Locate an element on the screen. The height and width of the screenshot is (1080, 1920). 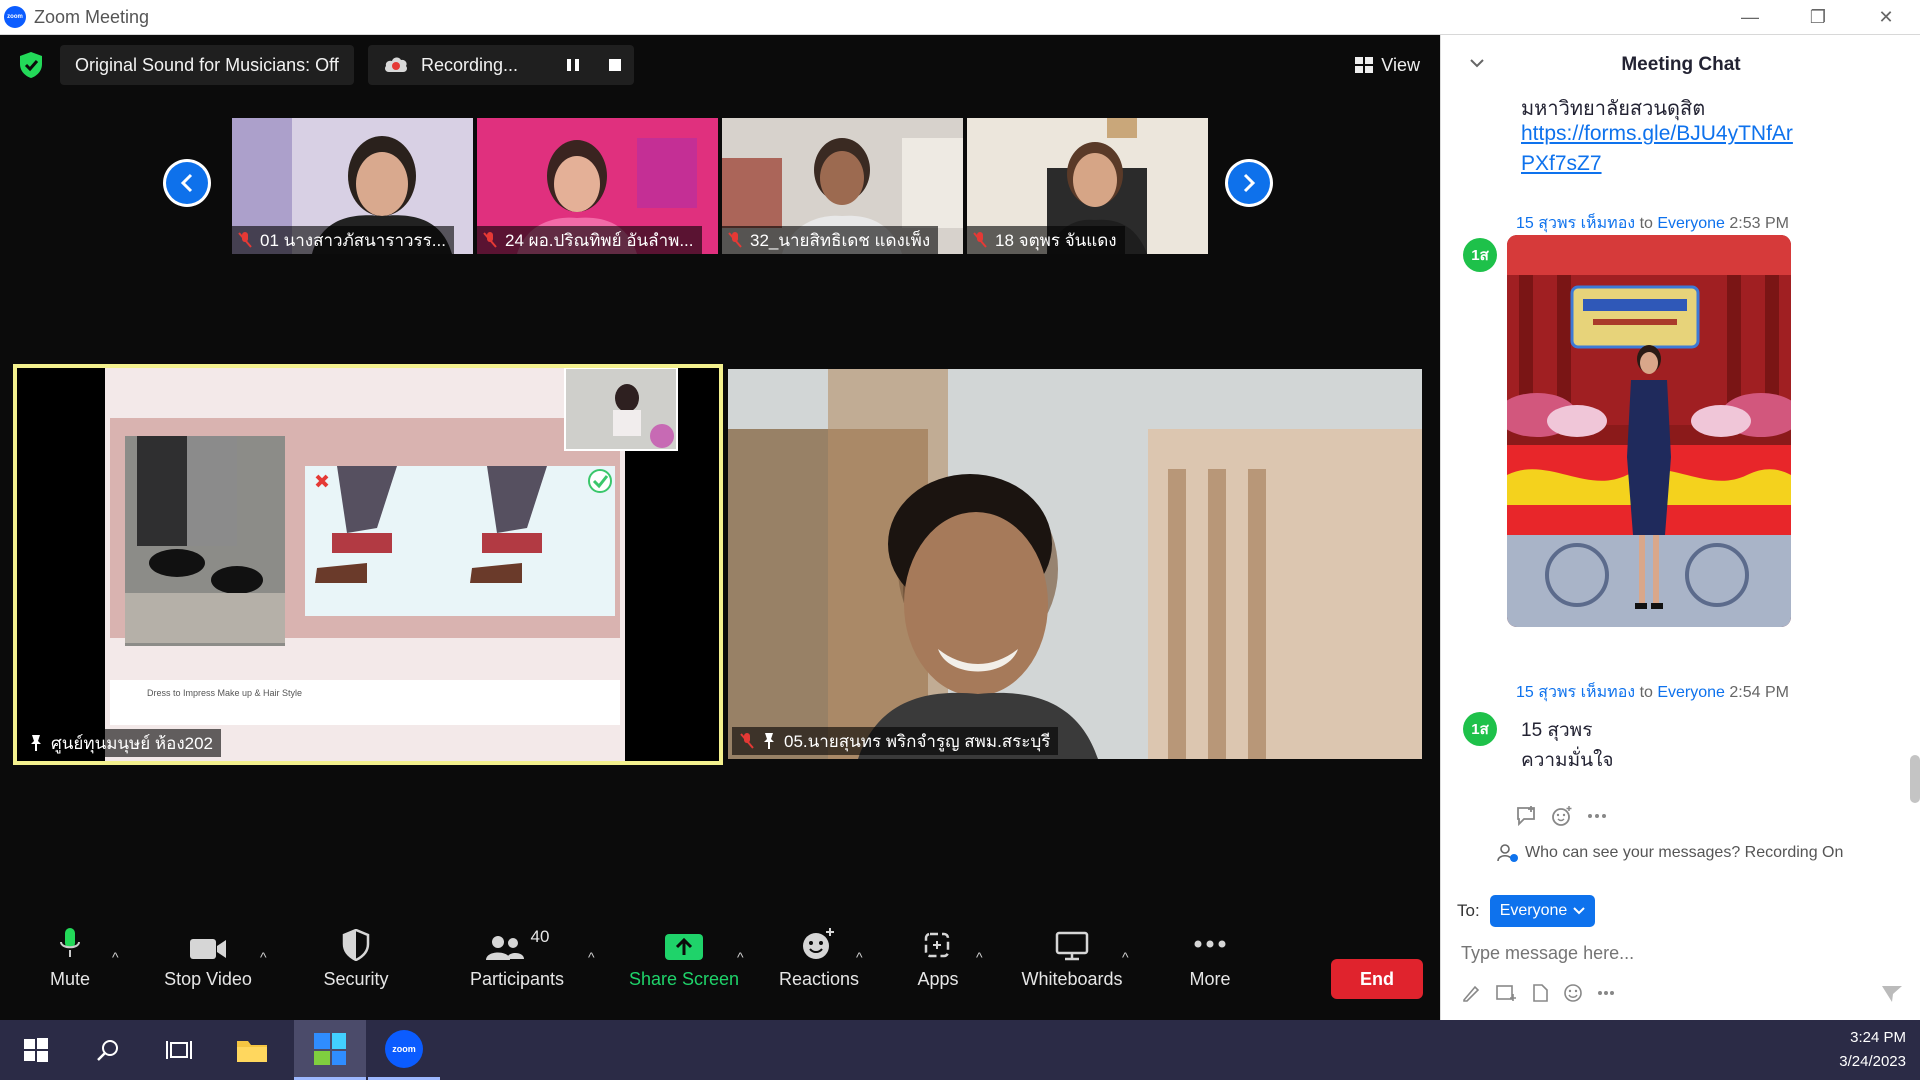
participants-options-chevron-icon: ^ is located at coordinates (591, 957).